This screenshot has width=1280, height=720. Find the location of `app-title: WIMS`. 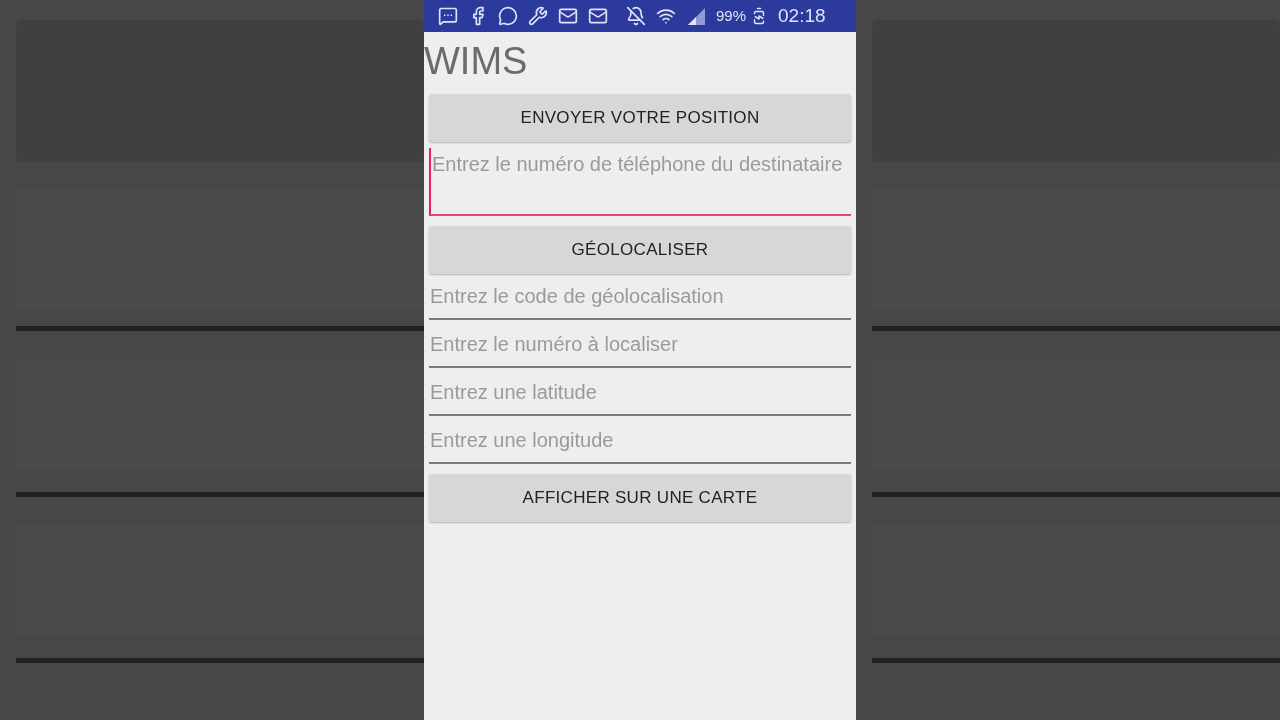

app-title: WIMS is located at coordinates (476, 61).